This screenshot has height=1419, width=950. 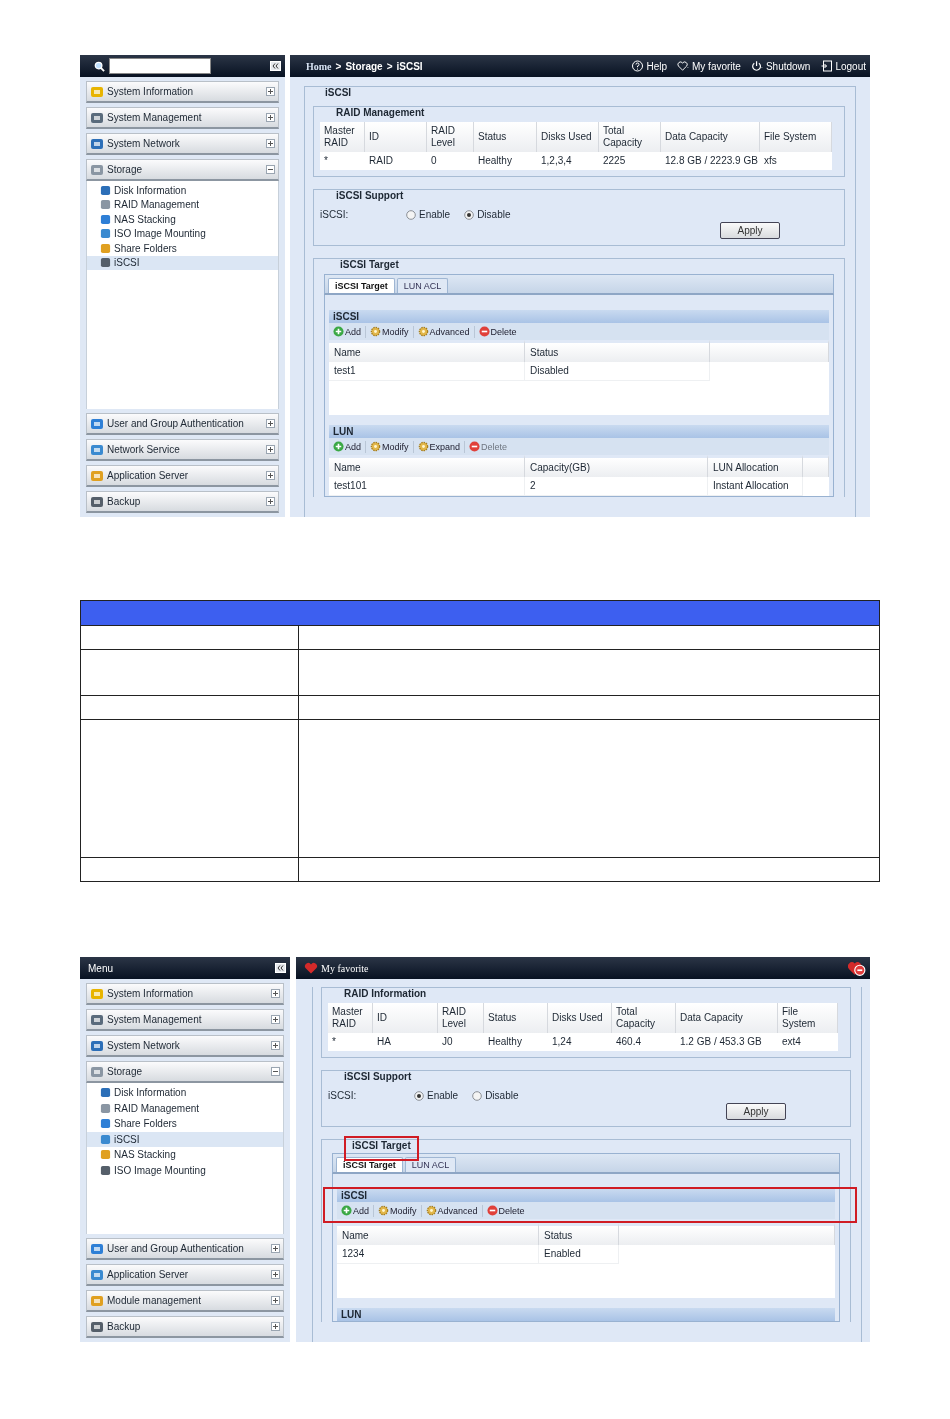 What do you see at coordinates (721, 1042) in the screenshot?
I see `table-cell-text: 1.2 GB / 453.3 GB` at bounding box center [721, 1042].